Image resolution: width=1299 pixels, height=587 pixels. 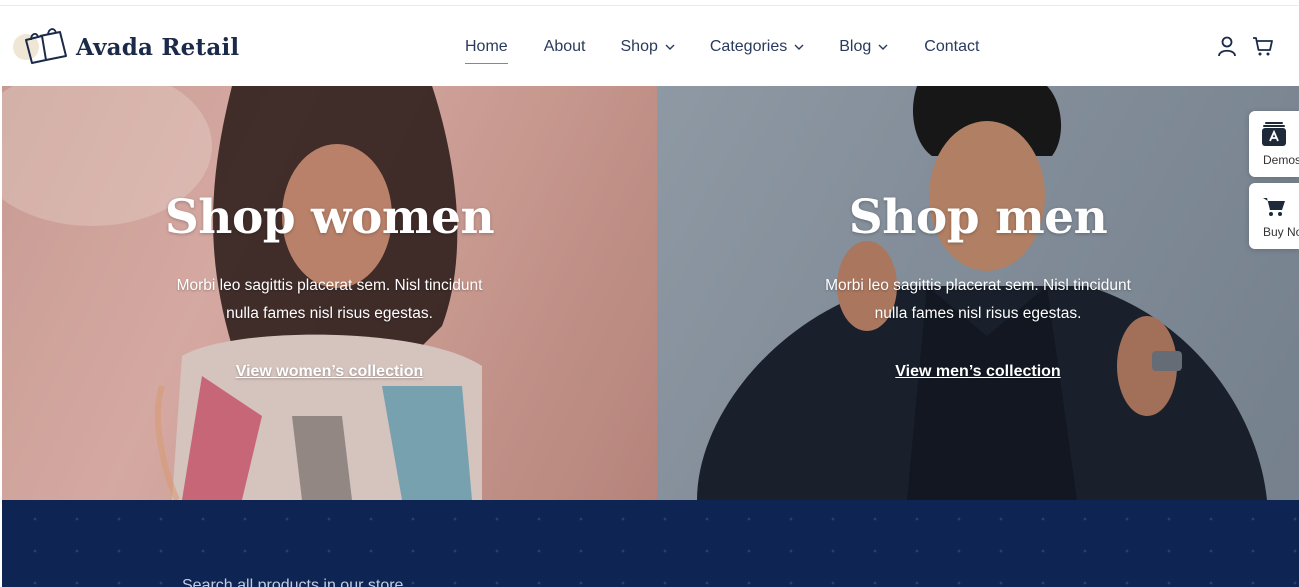 I want to click on demos-icon, so click(x=1274, y=134).